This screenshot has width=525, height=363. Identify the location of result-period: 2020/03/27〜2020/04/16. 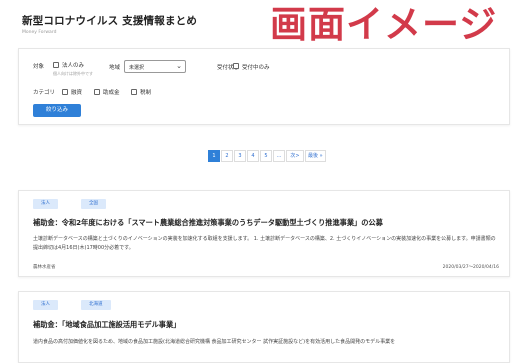
(470, 267).